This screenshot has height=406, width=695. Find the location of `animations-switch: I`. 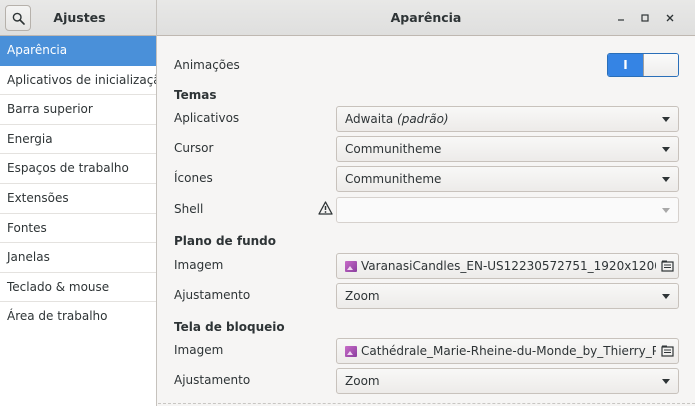

animations-switch: I is located at coordinates (643, 65).